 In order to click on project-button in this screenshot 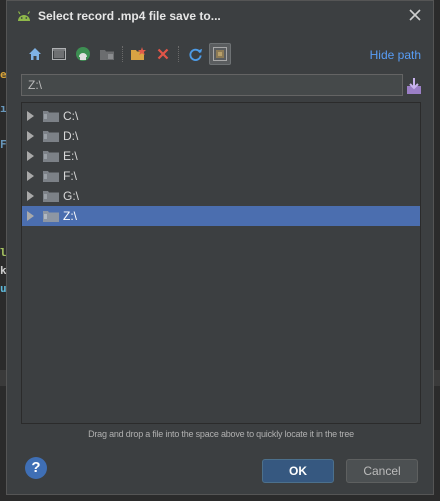, I will do `click(83, 54)`.